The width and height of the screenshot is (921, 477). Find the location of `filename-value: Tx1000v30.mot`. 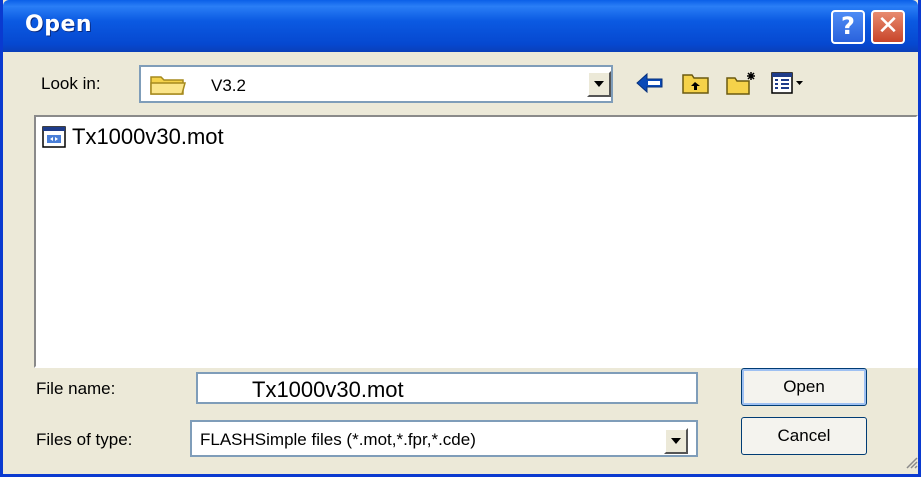

filename-value: Tx1000v30.mot is located at coordinates (328, 389).